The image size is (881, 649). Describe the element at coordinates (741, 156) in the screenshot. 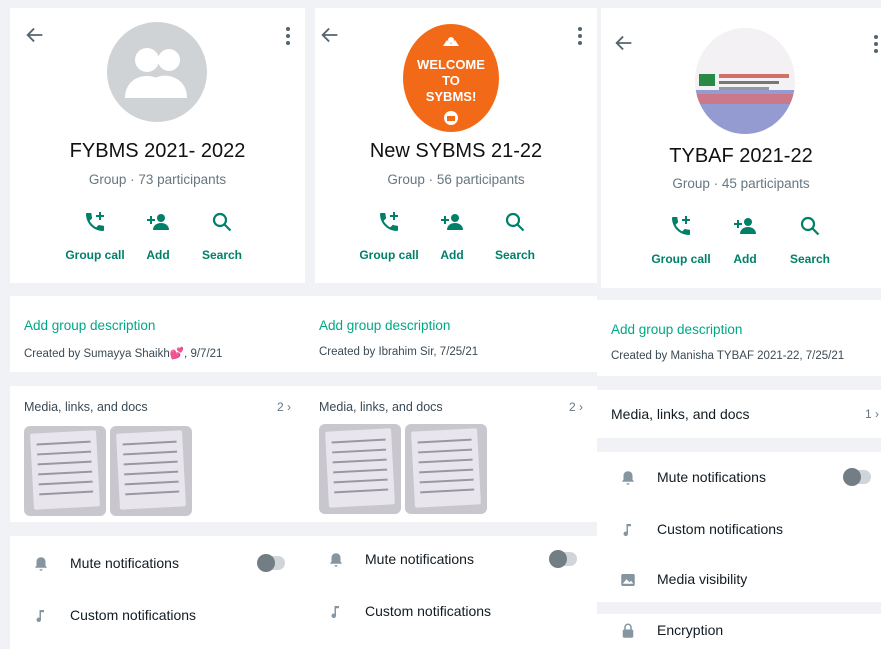

I see `group-name: TYBAF 2021-22` at that location.